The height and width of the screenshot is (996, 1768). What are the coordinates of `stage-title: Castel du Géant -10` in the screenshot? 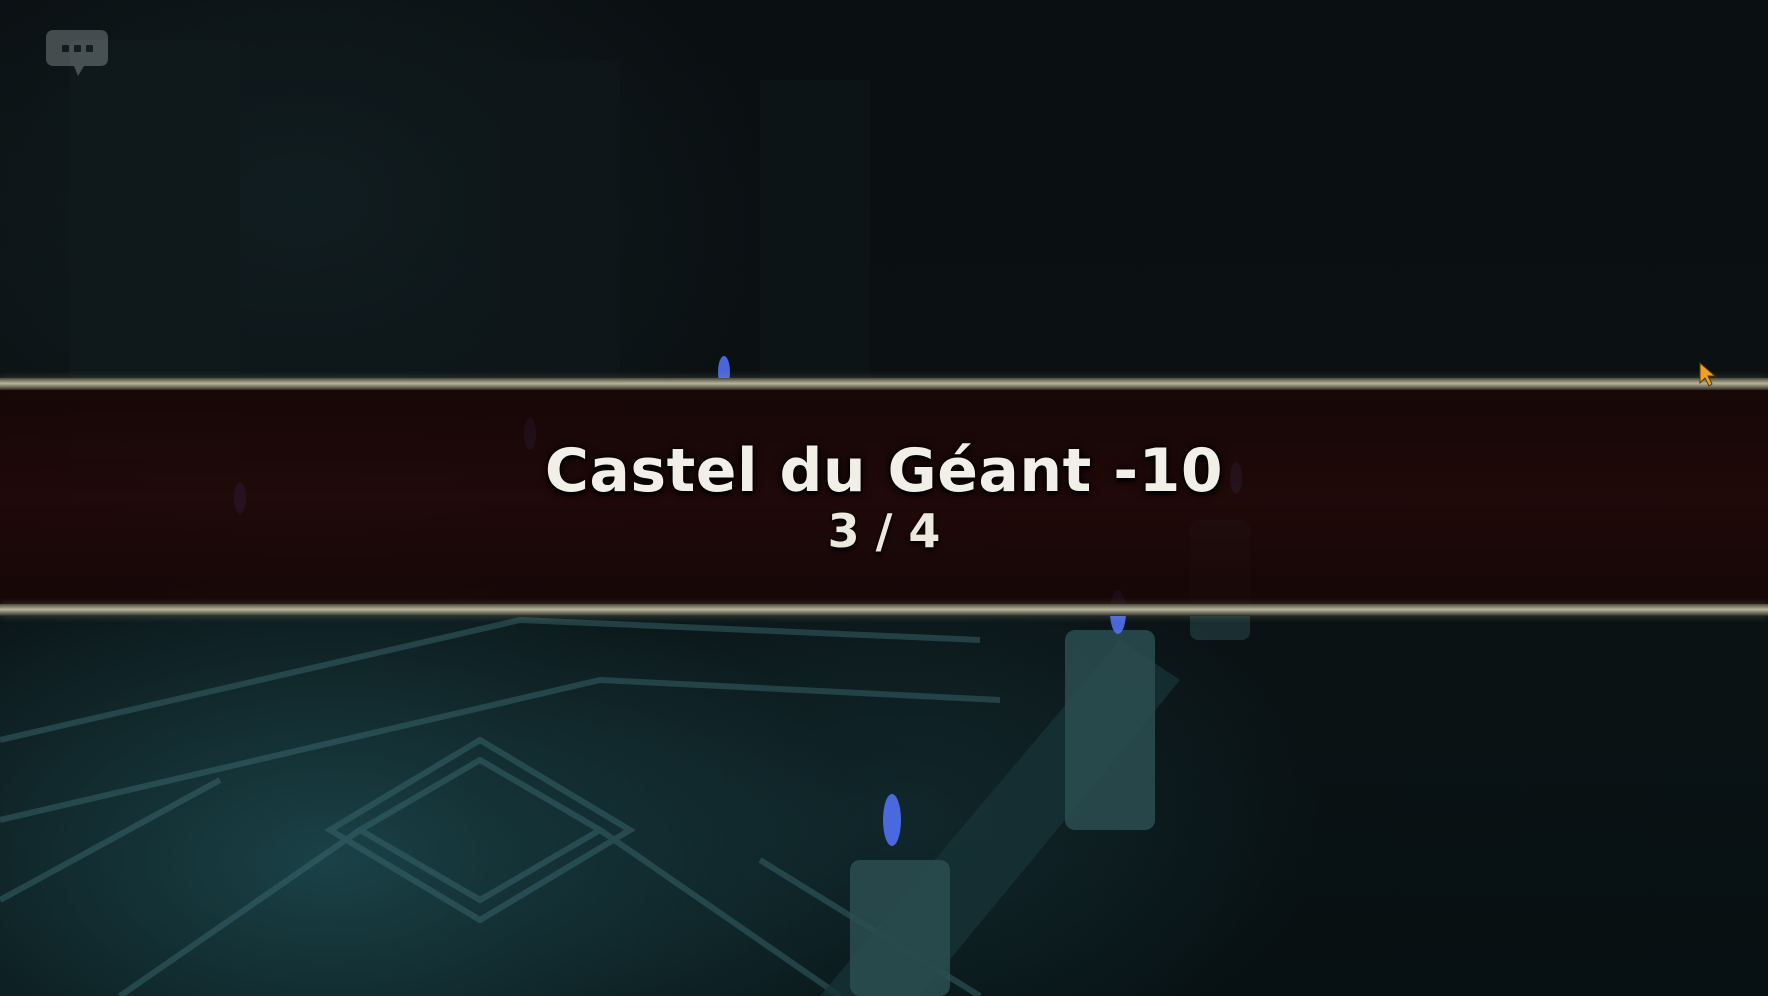 It's located at (884, 471).